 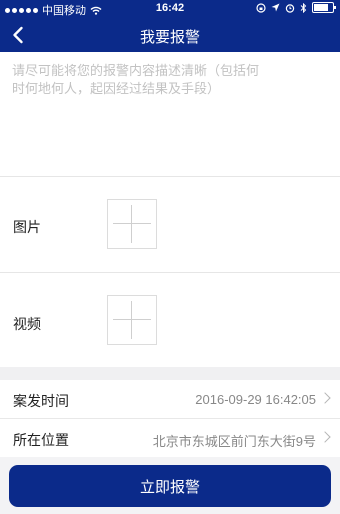 I want to click on report-now-button: 立即报警, so click(x=170, y=486).